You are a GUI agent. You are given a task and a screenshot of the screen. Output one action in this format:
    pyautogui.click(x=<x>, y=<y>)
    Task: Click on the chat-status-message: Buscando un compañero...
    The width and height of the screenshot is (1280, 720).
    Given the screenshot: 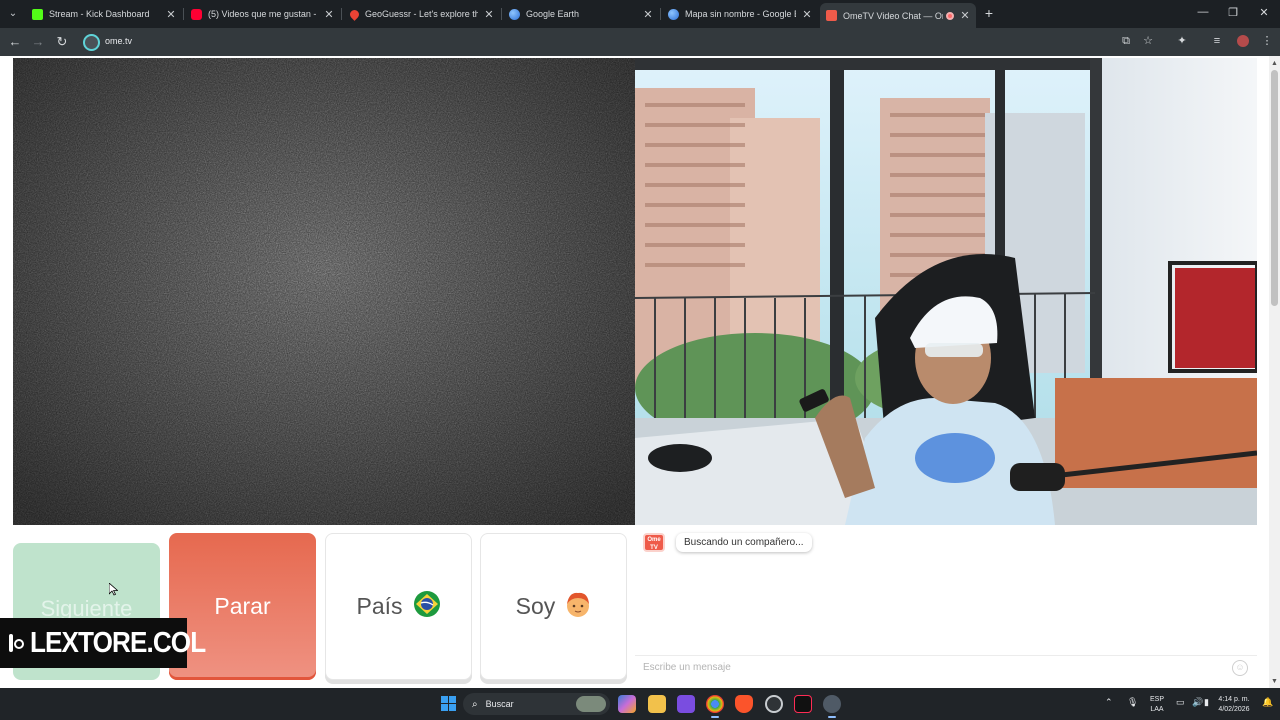 What is the action you would take?
    pyautogui.click(x=744, y=542)
    